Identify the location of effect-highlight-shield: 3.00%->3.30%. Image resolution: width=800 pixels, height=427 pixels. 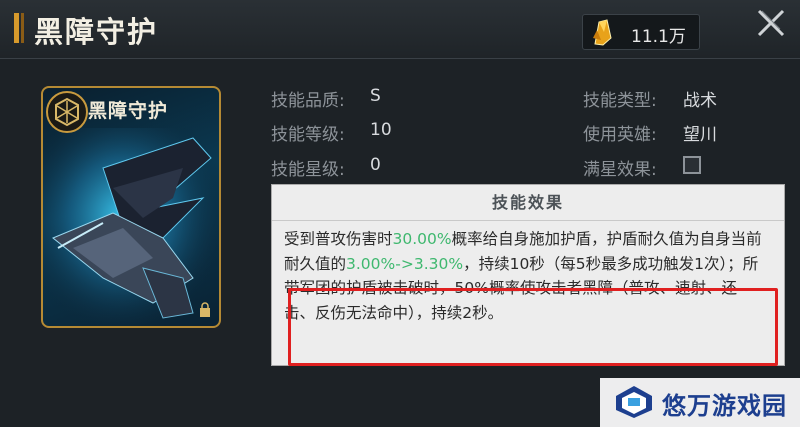
(405, 263).